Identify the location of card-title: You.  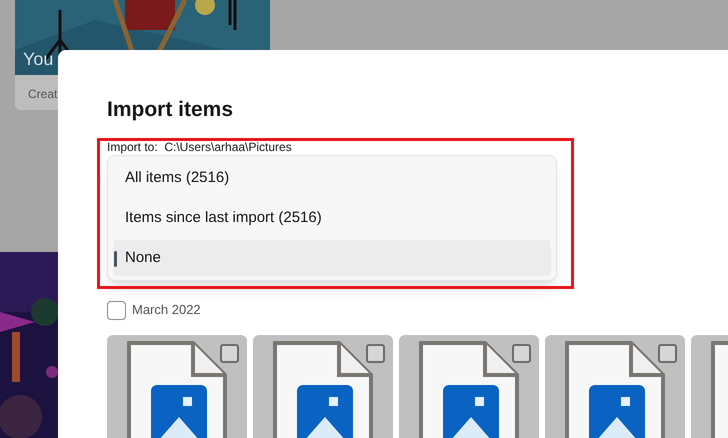
(38, 59).